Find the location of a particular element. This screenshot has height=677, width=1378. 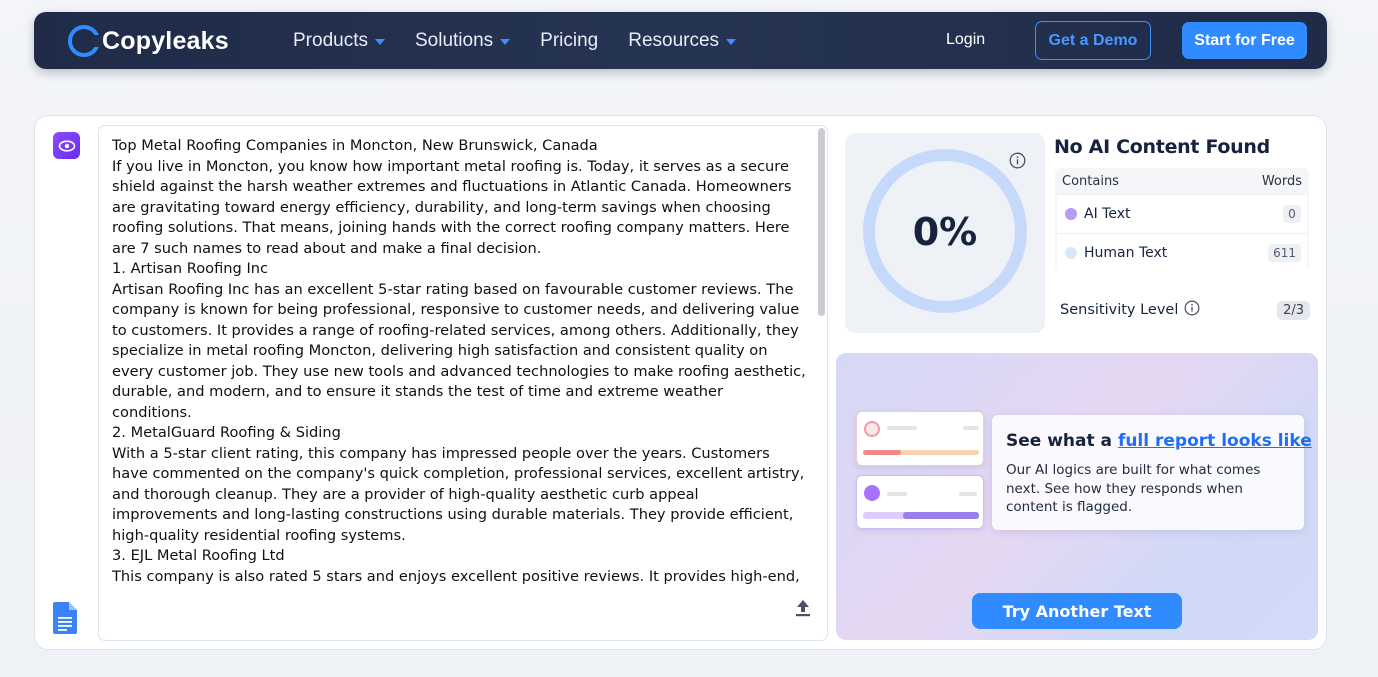

sensitivity-badge: 2/3 is located at coordinates (1293, 310).